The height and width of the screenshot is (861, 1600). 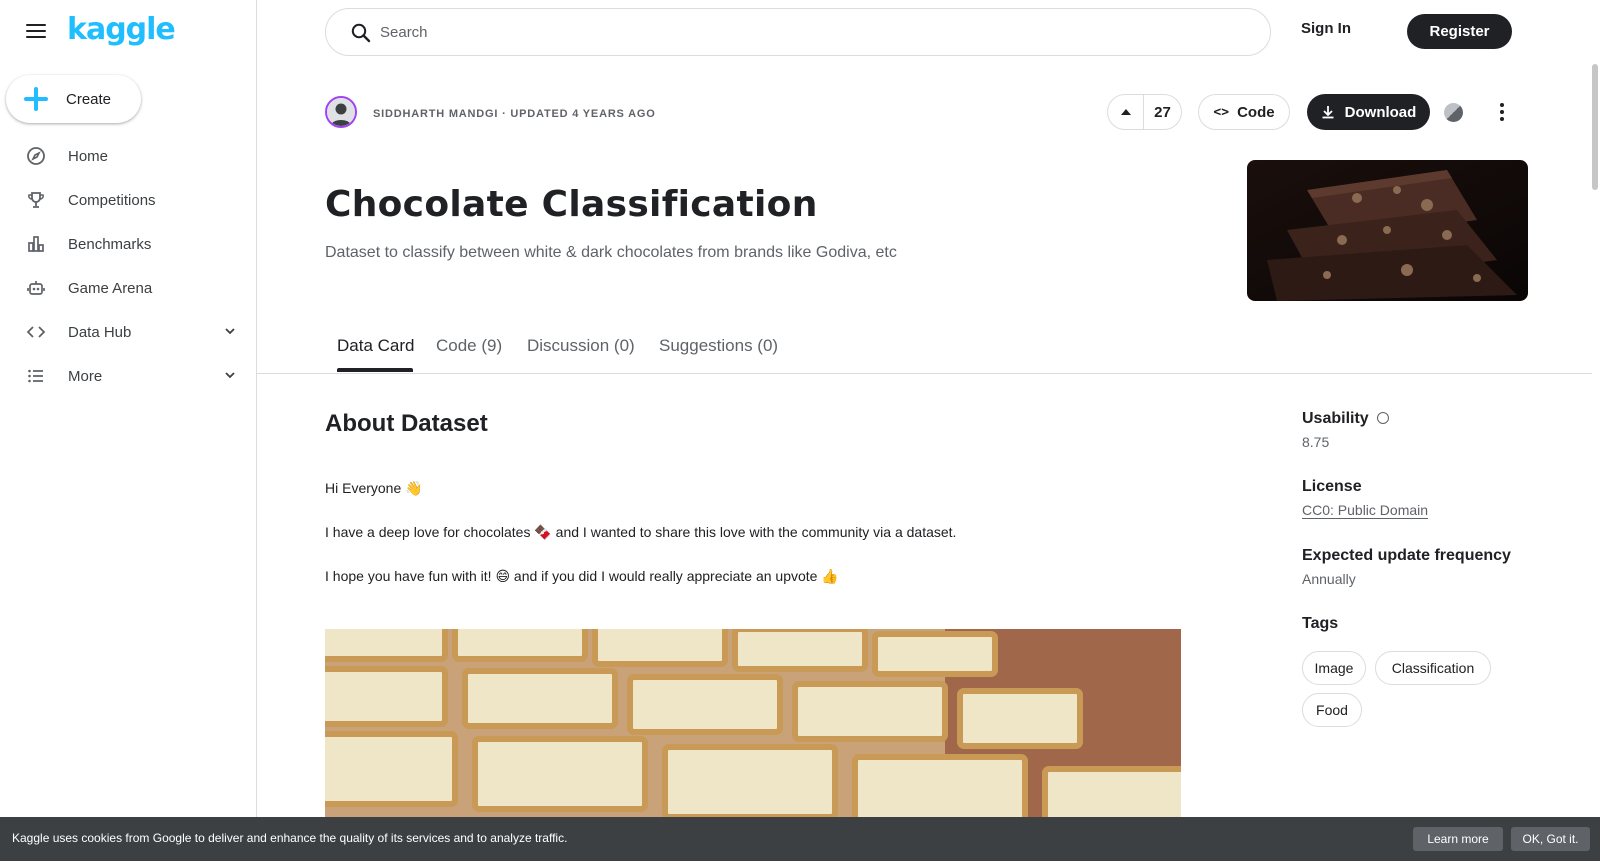 What do you see at coordinates (110, 288) in the screenshot?
I see `sidebar-item-label: Game Arena` at bounding box center [110, 288].